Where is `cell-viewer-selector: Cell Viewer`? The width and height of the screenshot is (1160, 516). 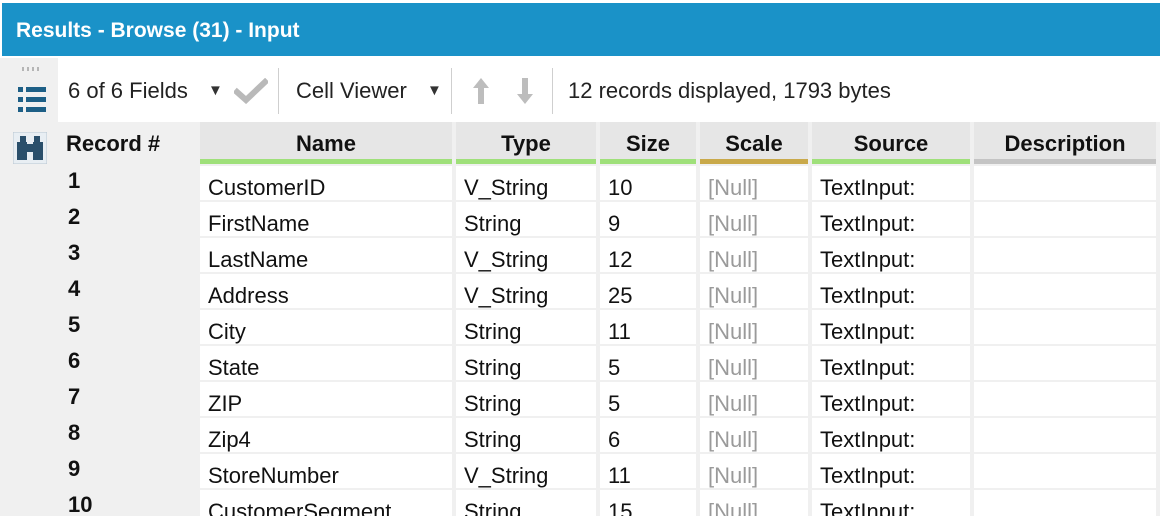
cell-viewer-selector: Cell Viewer is located at coordinates (351, 90).